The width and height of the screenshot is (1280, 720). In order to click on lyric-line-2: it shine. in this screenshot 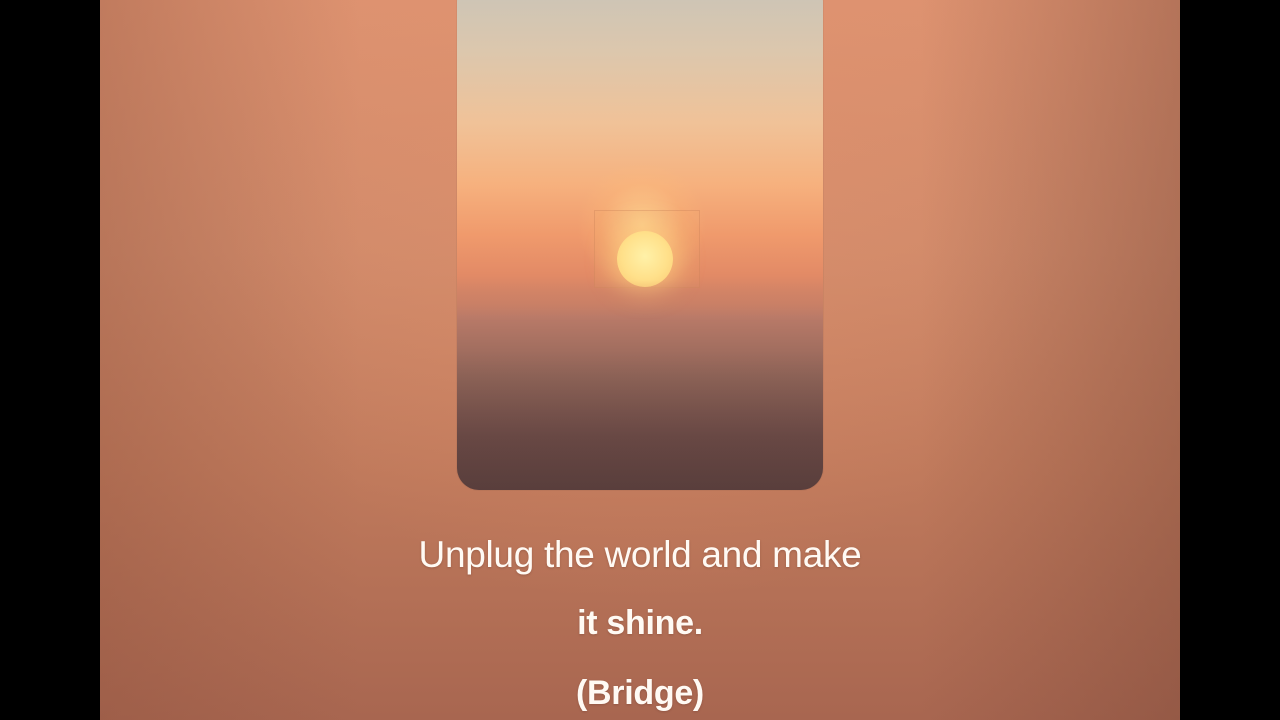, I will do `click(640, 623)`.